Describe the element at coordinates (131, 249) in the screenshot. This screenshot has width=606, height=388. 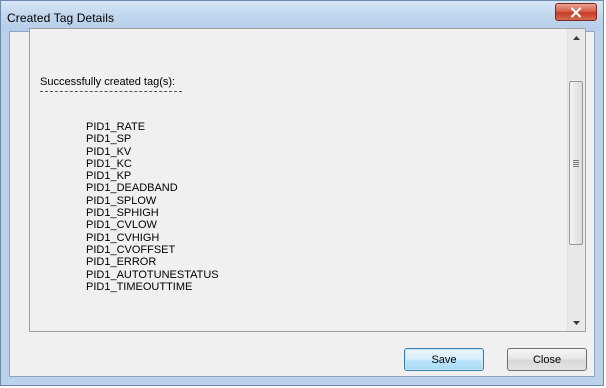
I see `list-item: PID1_CVOFFSET` at that location.